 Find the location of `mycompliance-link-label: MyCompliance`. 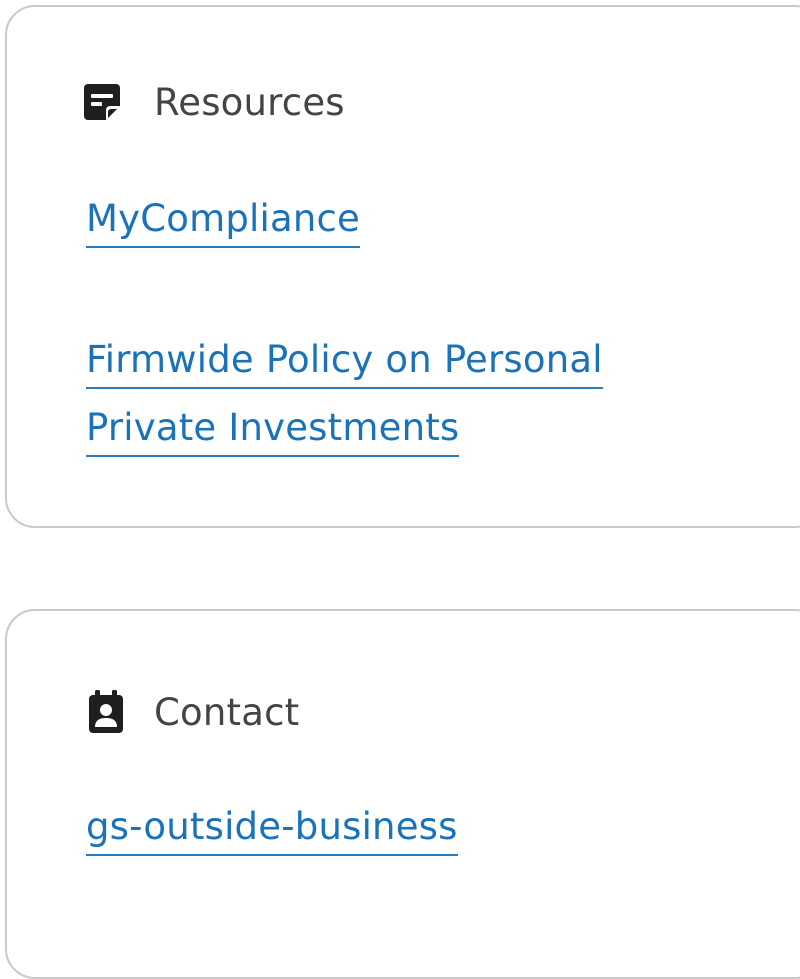

mycompliance-link-label: MyCompliance is located at coordinates (223, 222).